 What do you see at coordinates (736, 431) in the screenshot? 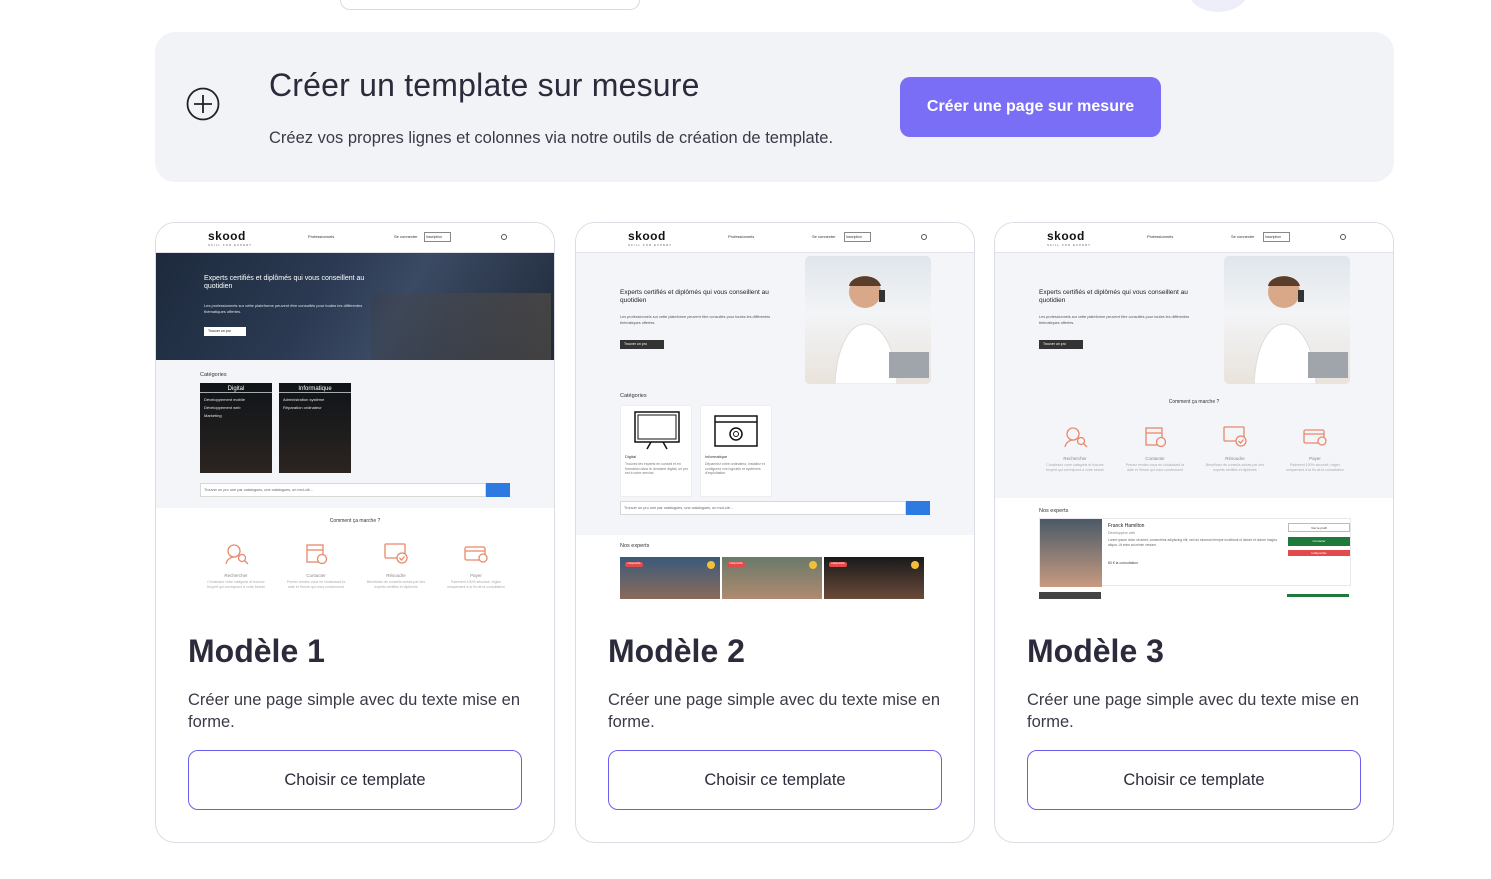
I see `settings-window-icon` at bounding box center [736, 431].